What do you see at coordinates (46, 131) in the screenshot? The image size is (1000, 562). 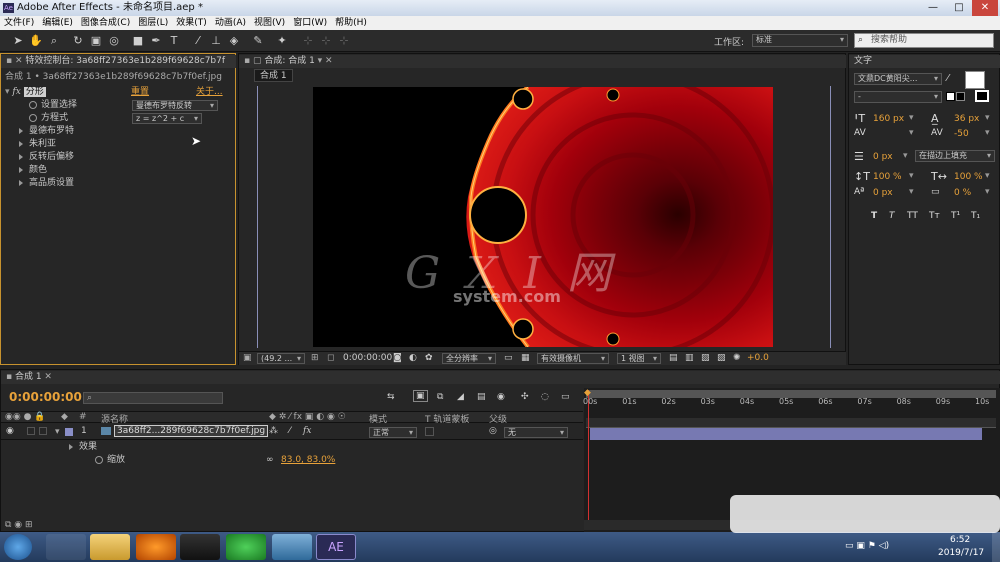 I see `group-mandelbrot: 曼德布罗特` at bounding box center [46, 131].